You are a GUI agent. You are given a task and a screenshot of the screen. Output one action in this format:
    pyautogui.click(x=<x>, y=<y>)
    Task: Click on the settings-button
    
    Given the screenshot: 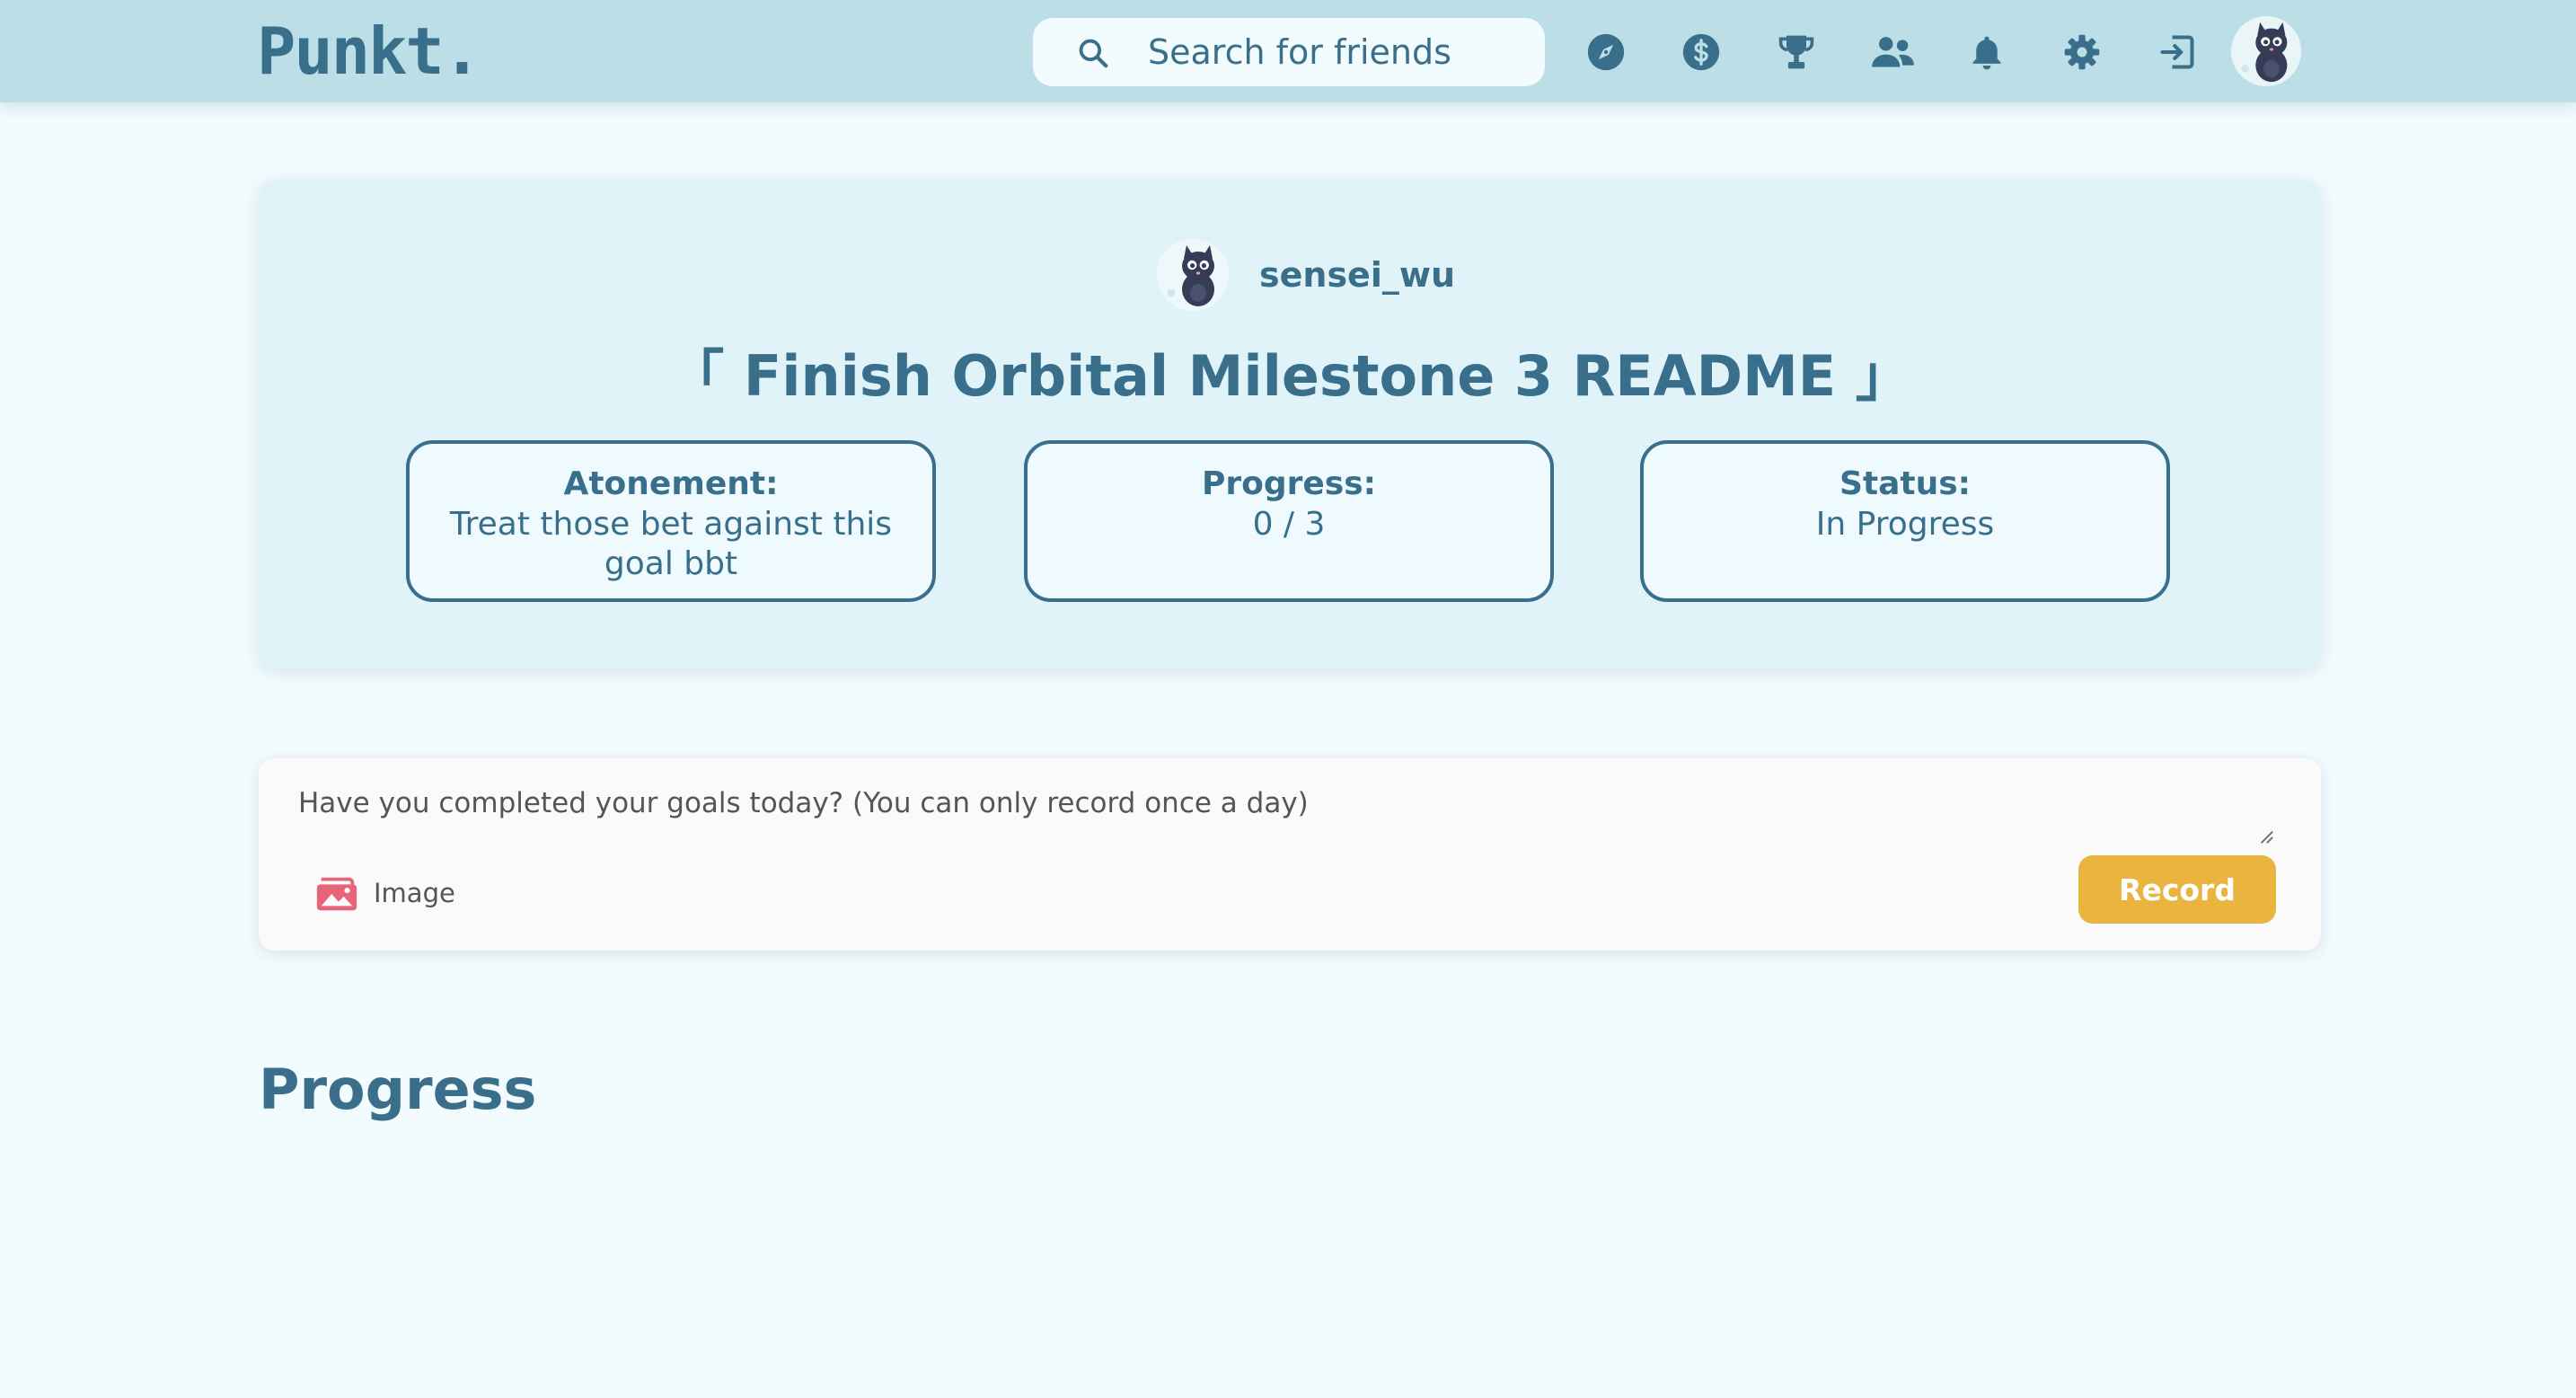 What is the action you would take?
    pyautogui.click(x=2082, y=52)
    